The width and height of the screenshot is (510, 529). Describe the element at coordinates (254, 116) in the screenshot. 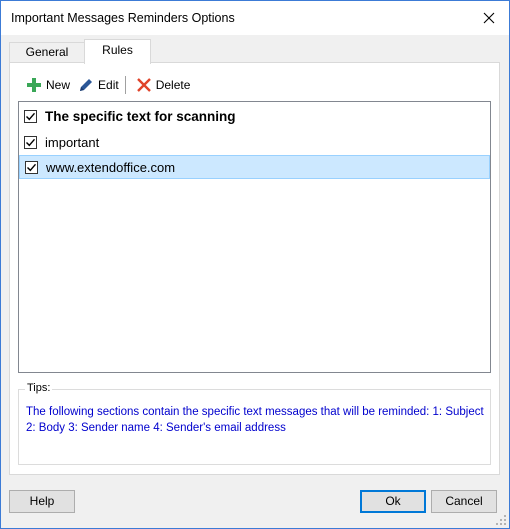

I see `list-item: The specific text for scanning` at that location.